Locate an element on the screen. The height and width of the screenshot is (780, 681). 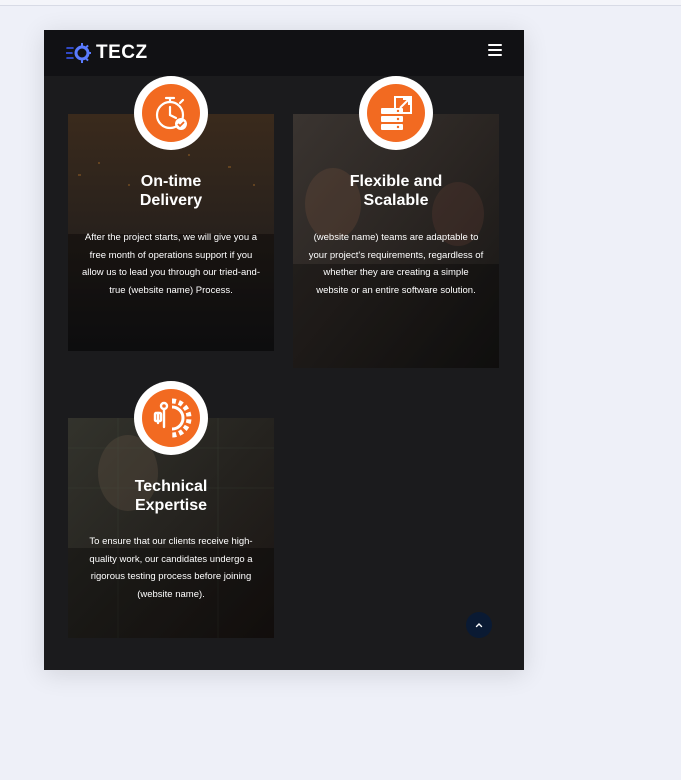
card-title: Flexible and Scalable is located at coordinates (396, 191).